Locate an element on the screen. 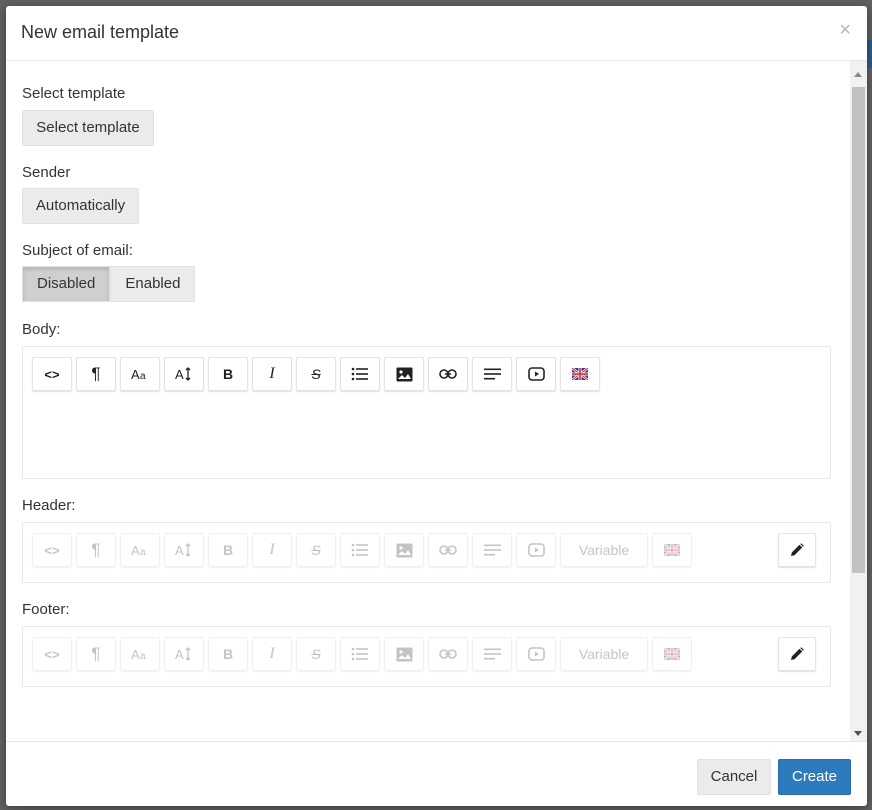 The width and height of the screenshot is (872, 810). header-toolbar: <> ¶ Aa A B I S Variable is located at coordinates (362, 550).